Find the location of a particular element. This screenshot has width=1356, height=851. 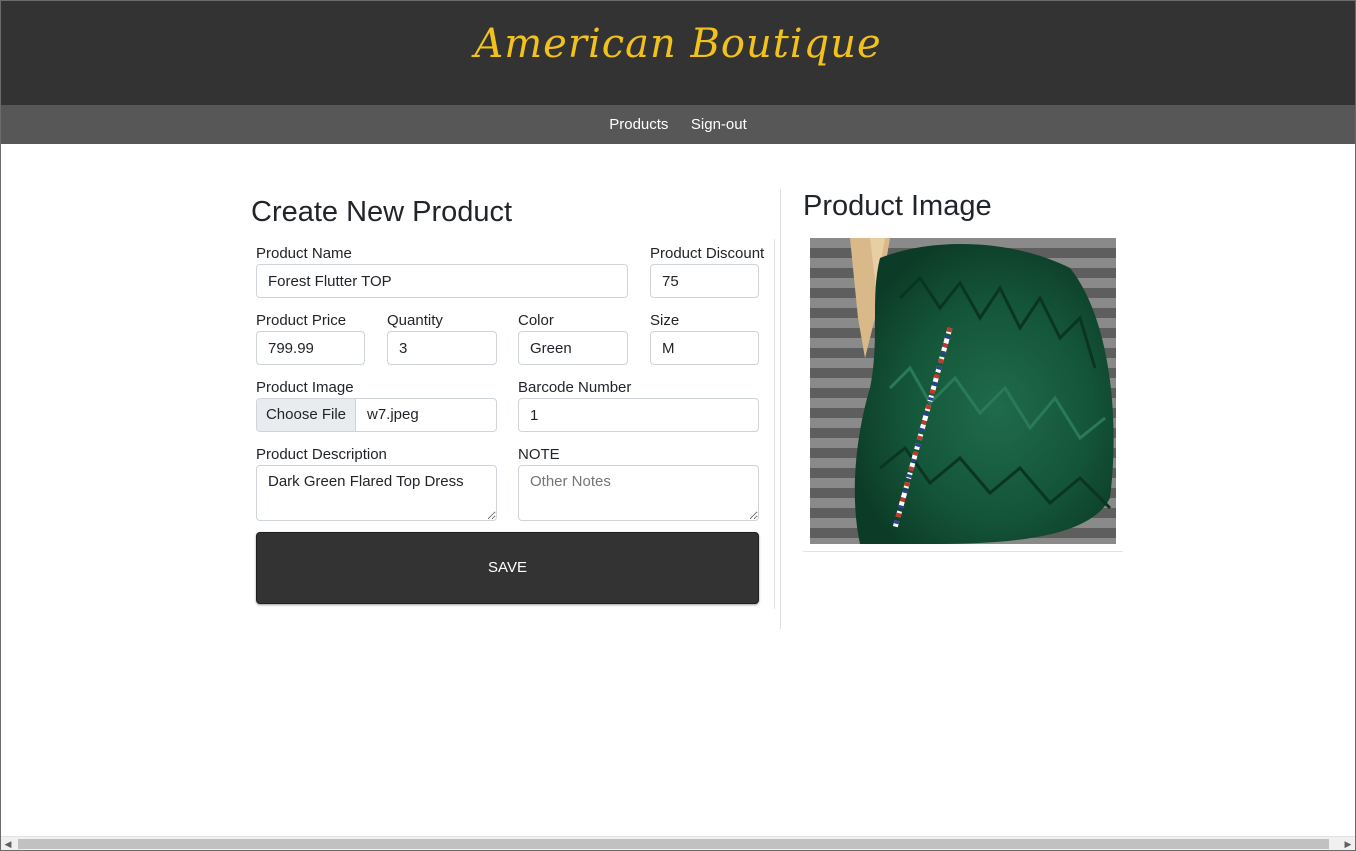

product-name-input is located at coordinates (442, 281).